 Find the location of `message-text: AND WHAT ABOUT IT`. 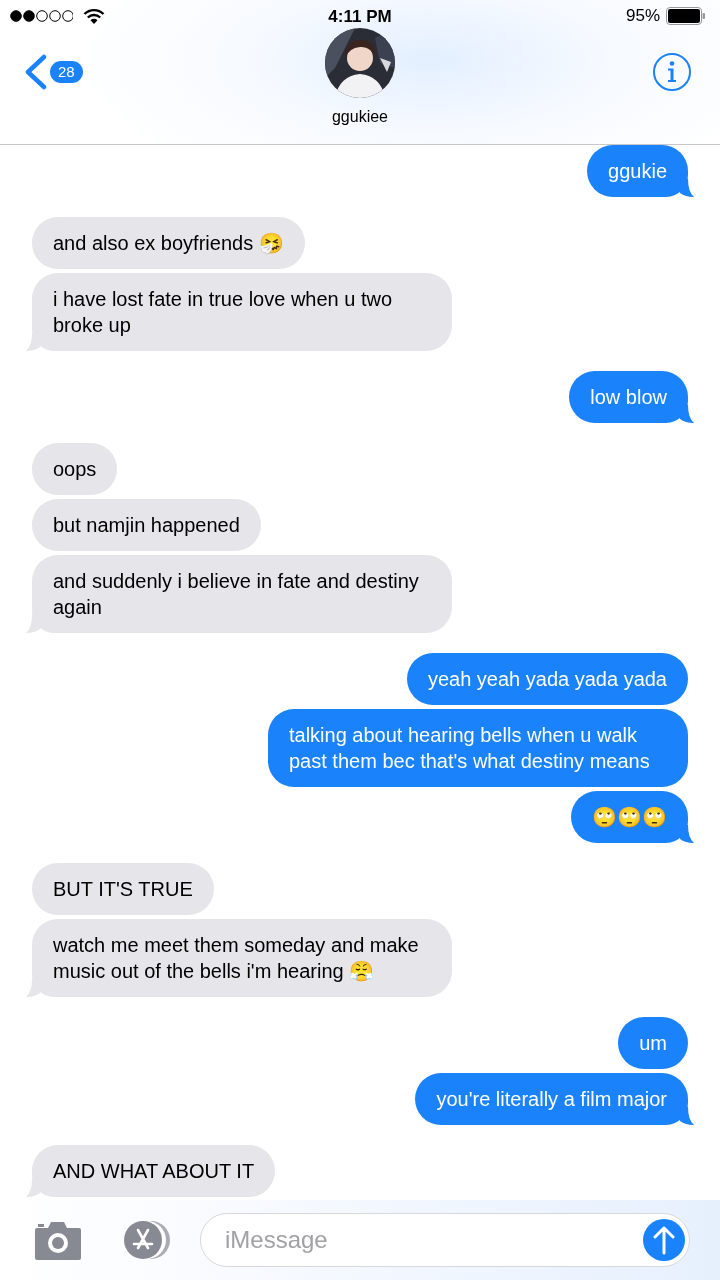

message-text: AND WHAT ABOUT IT is located at coordinates (154, 1171).